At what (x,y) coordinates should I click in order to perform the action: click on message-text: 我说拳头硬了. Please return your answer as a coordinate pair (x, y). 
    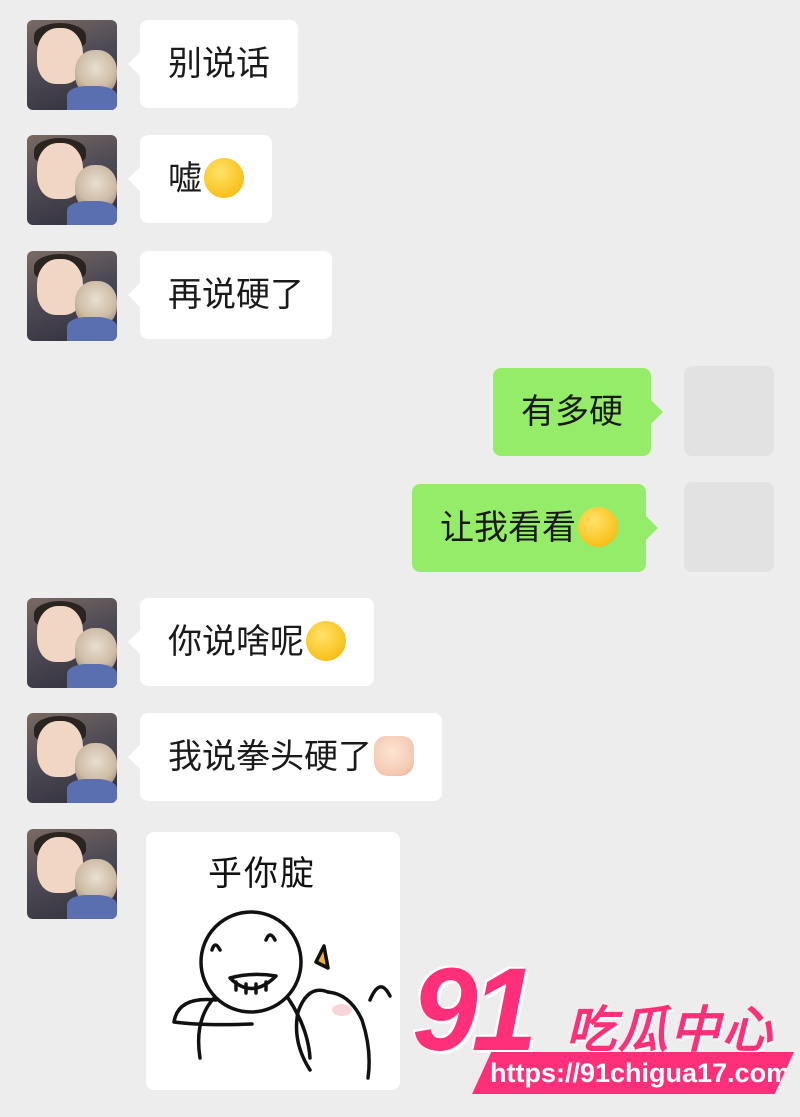
    Looking at the image, I should click on (270, 757).